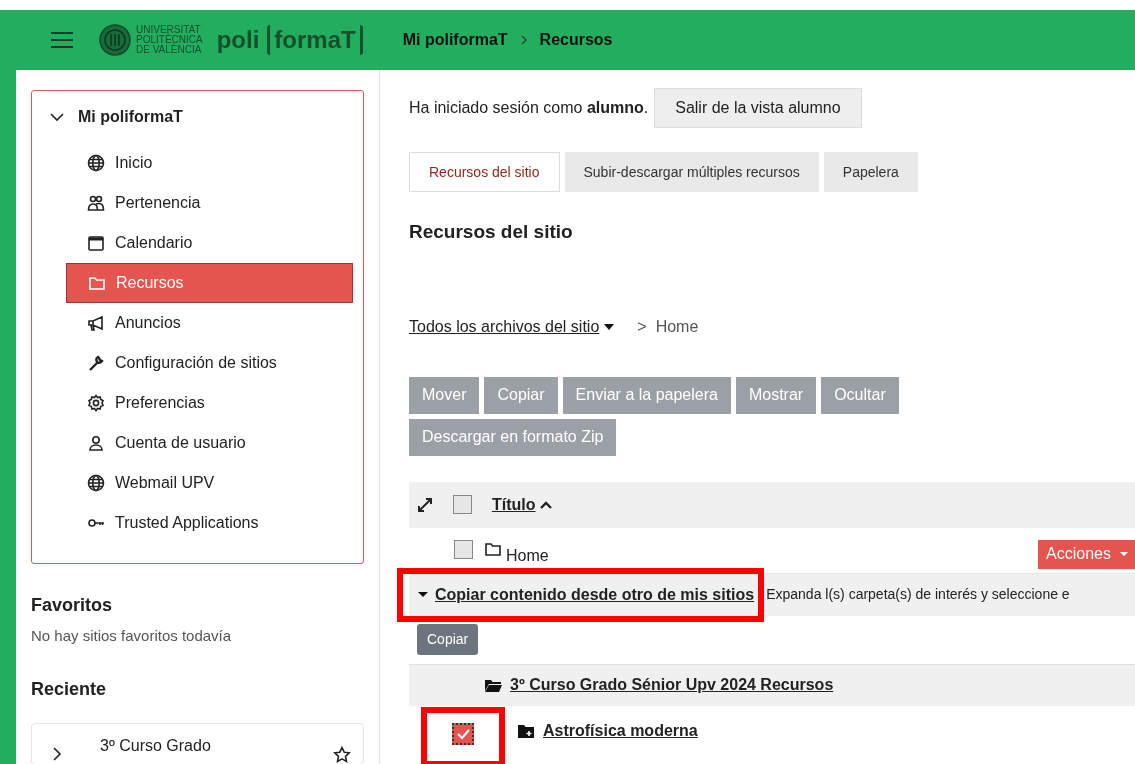  Describe the element at coordinates (691, 172) in the screenshot. I see `tab: Subir-descargar múltiples recursos` at that location.